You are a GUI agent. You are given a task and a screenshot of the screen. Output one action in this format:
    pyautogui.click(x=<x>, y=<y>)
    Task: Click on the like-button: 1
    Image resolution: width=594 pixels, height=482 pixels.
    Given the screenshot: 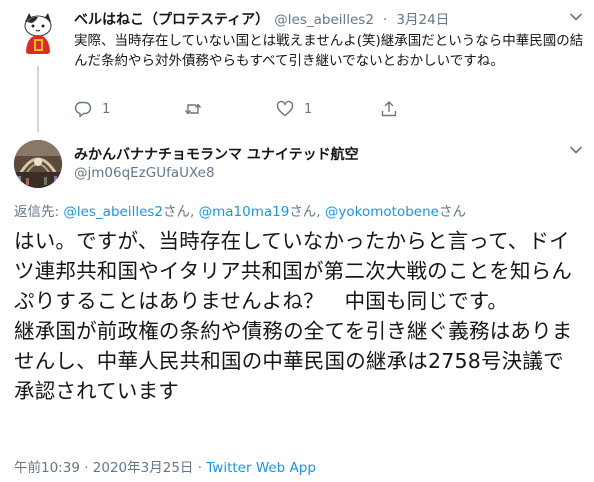 What is the action you would take?
    pyautogui.click(x=294, y=109)
    